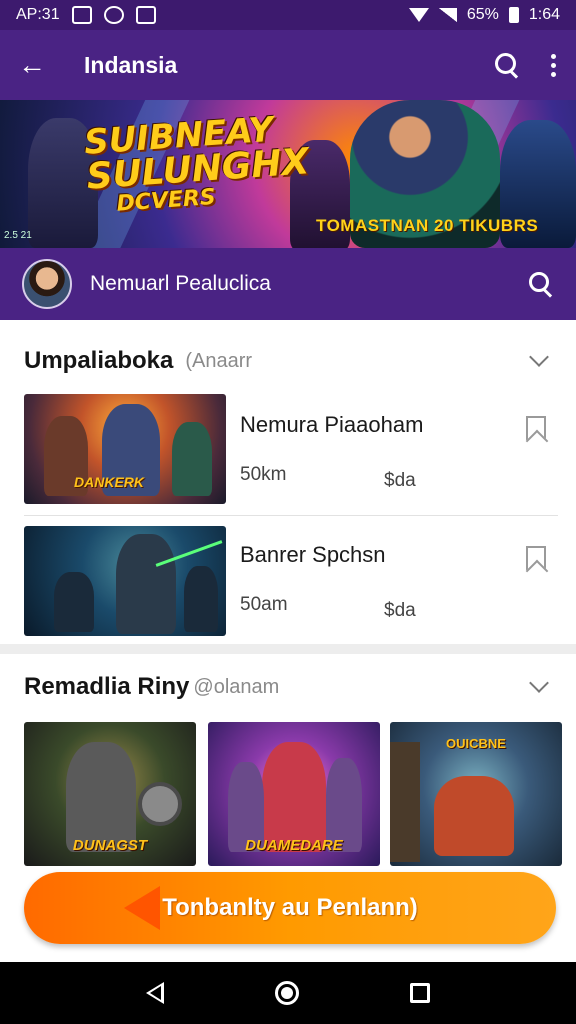  I want to click on message-icon, so click(145, 15).